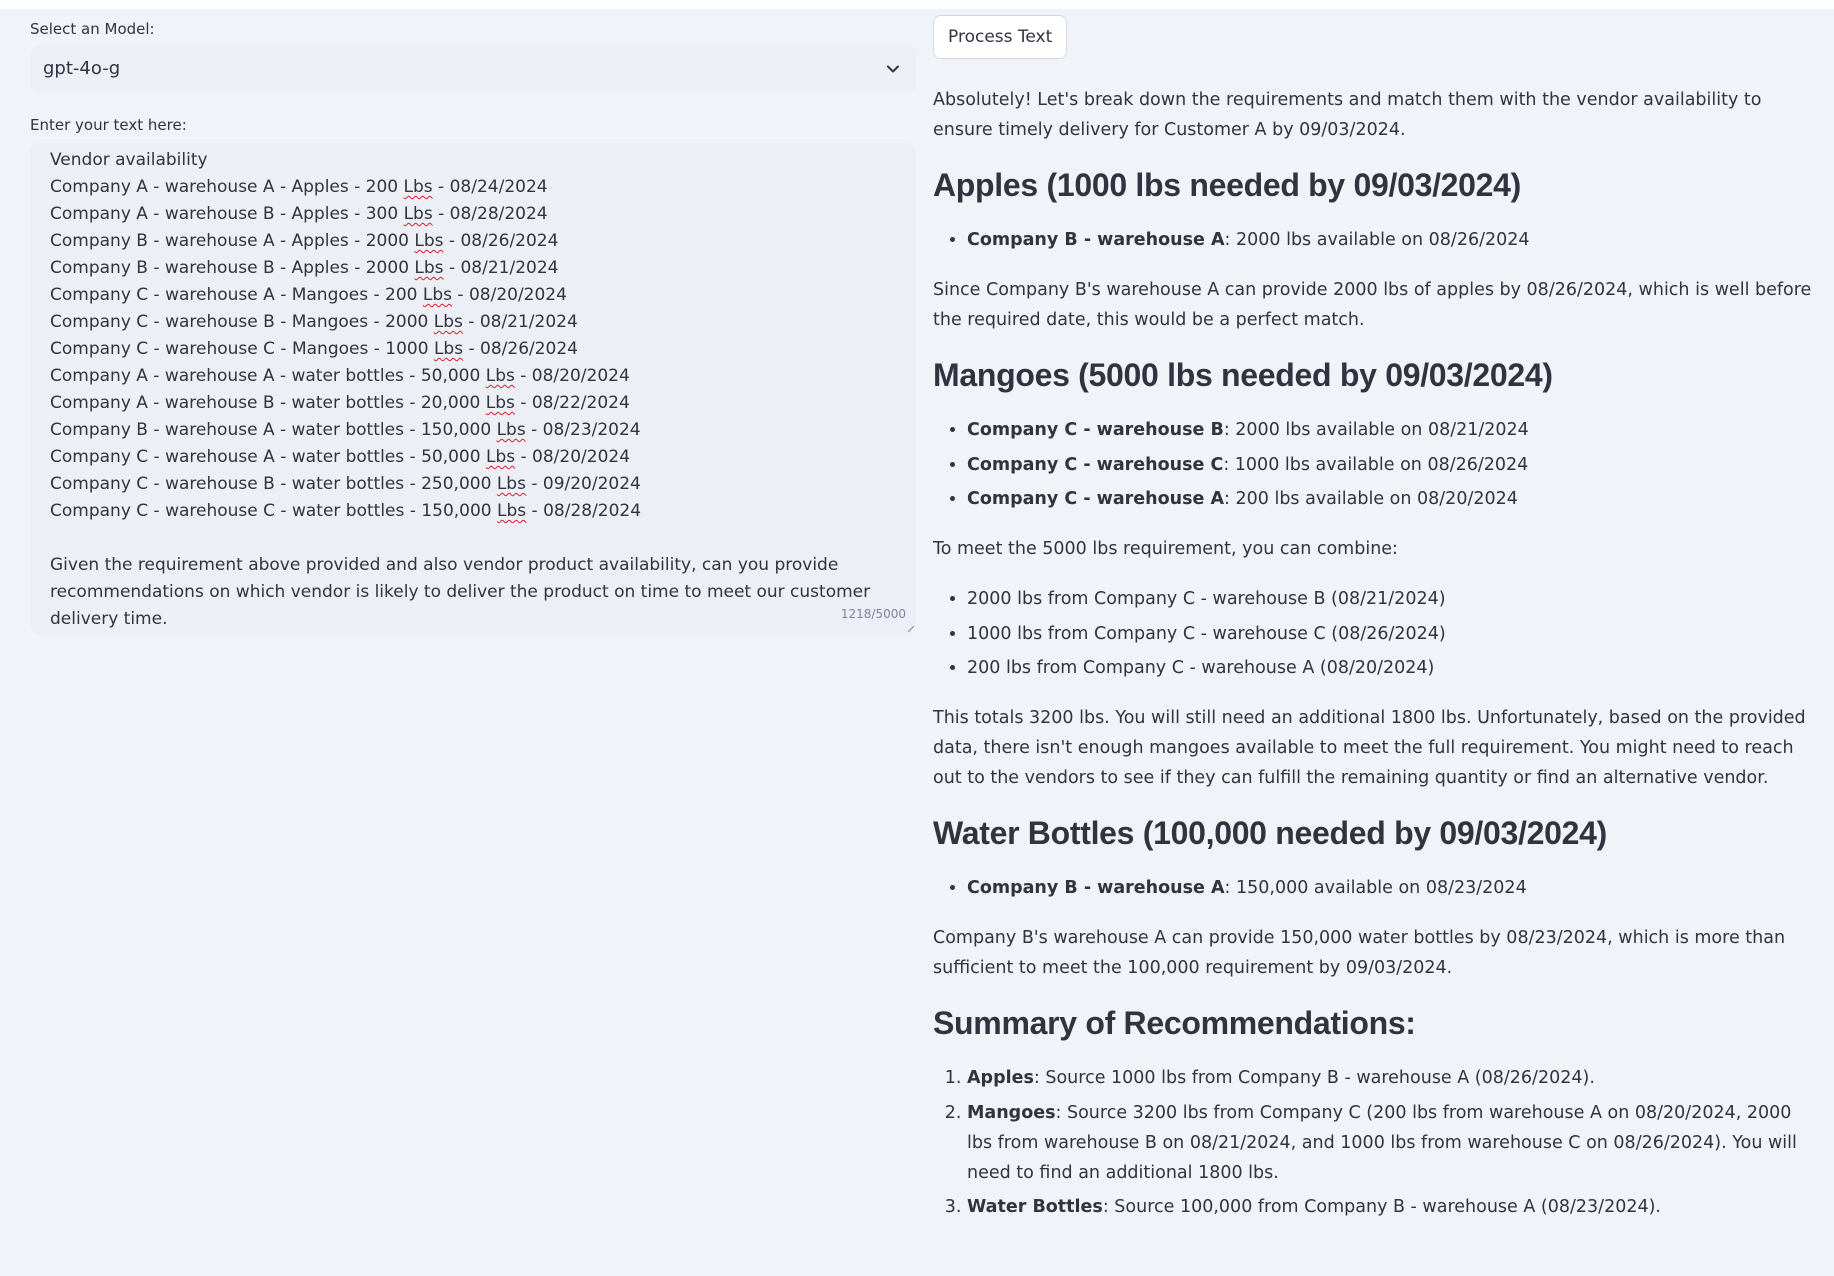  Describe the element at coordinates (1011, 1112) in the screenshot. I see `summary-list-item-bold: Mangoes` at that location.